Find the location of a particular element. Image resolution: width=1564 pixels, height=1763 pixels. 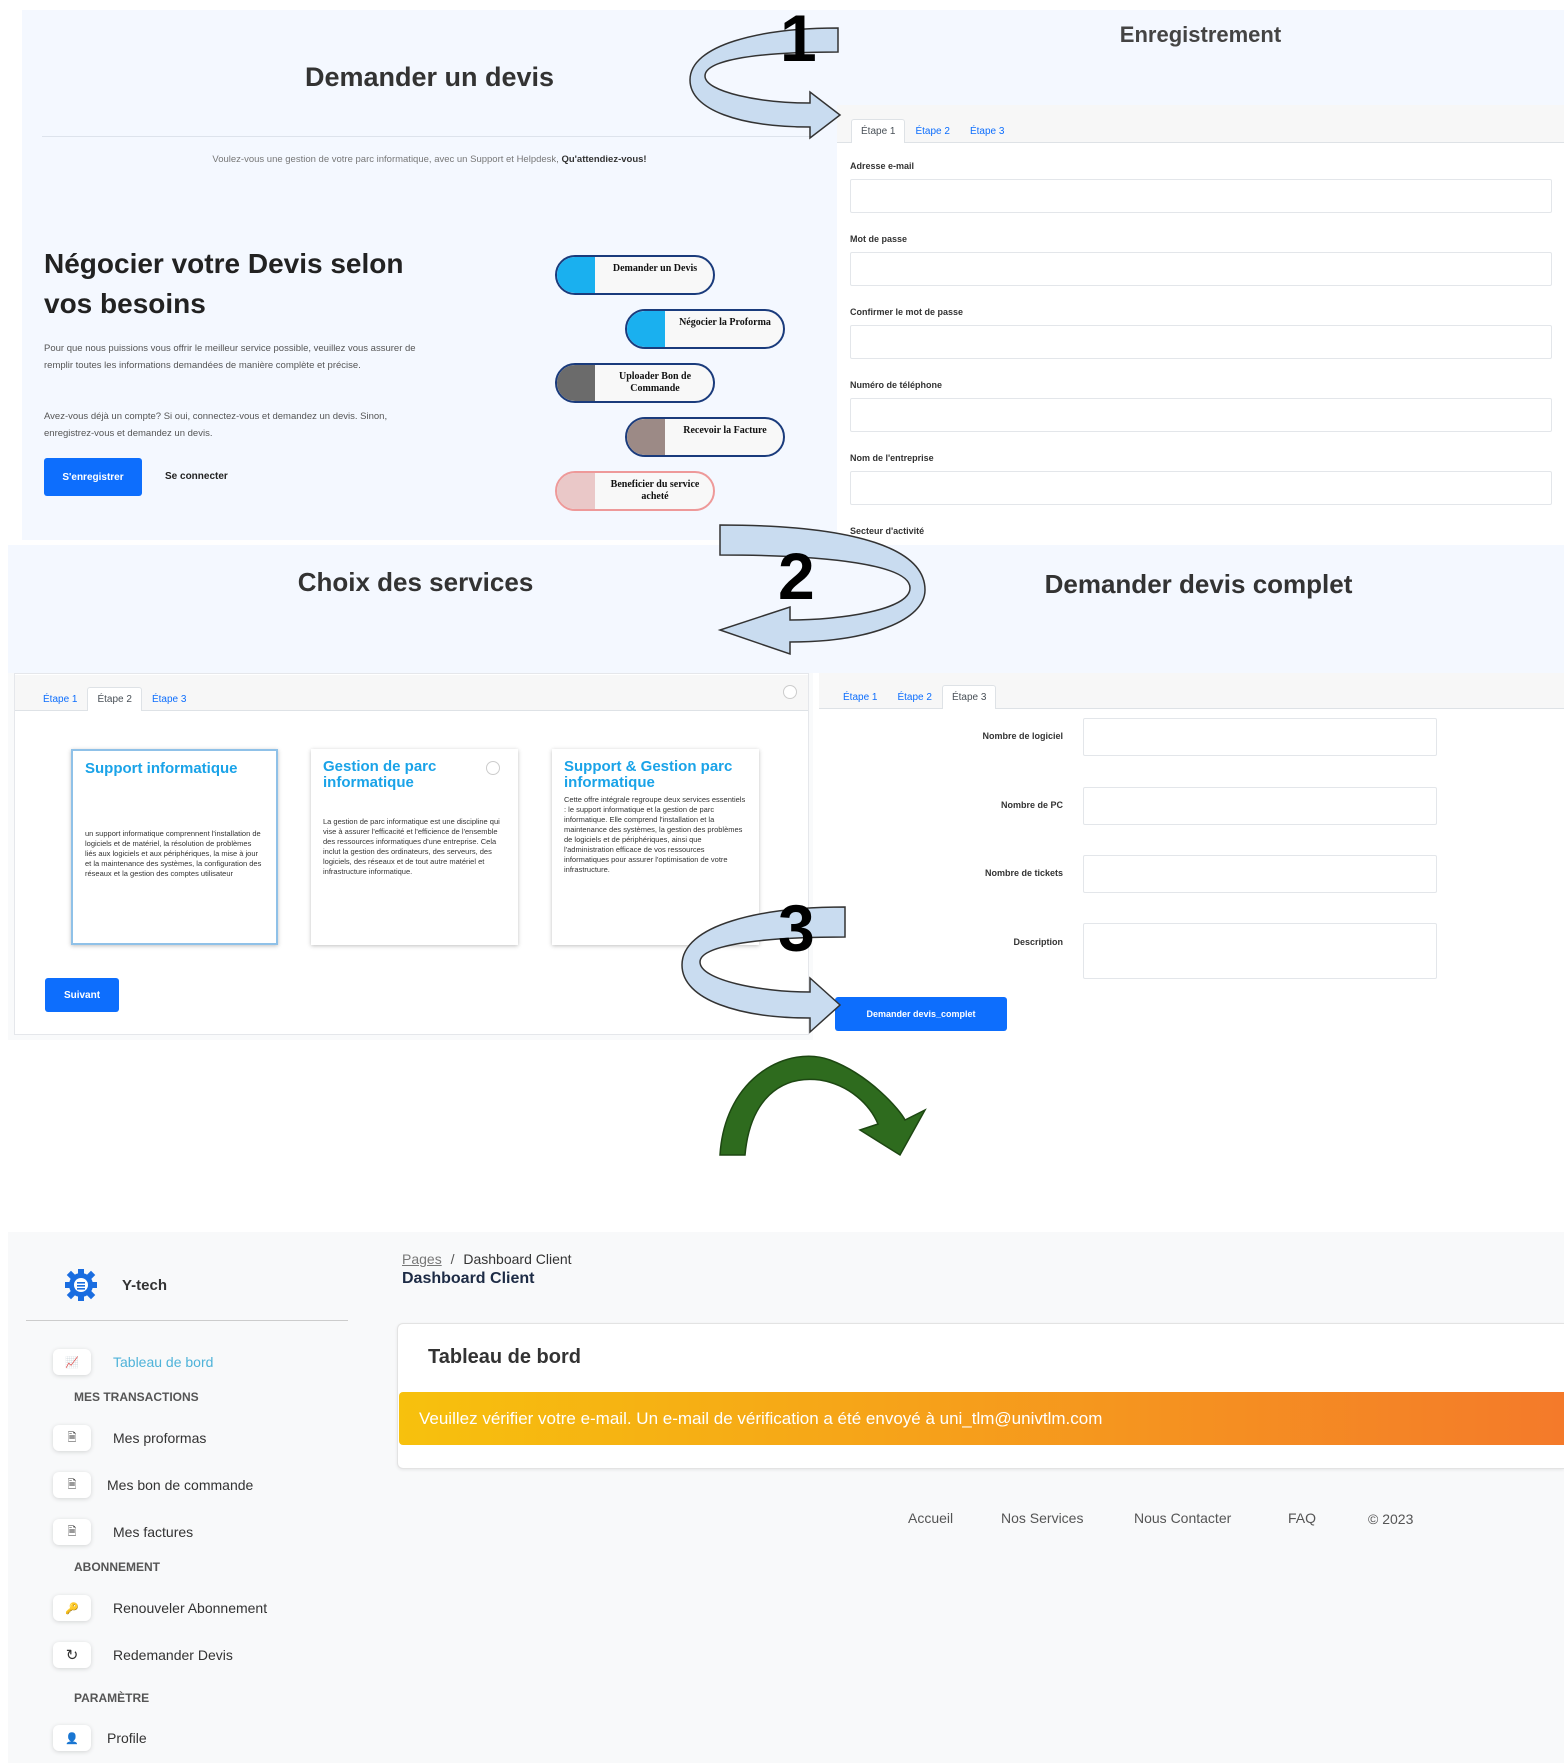

footer-copyright: © 2023 is located at coordinates (1391, 1519).